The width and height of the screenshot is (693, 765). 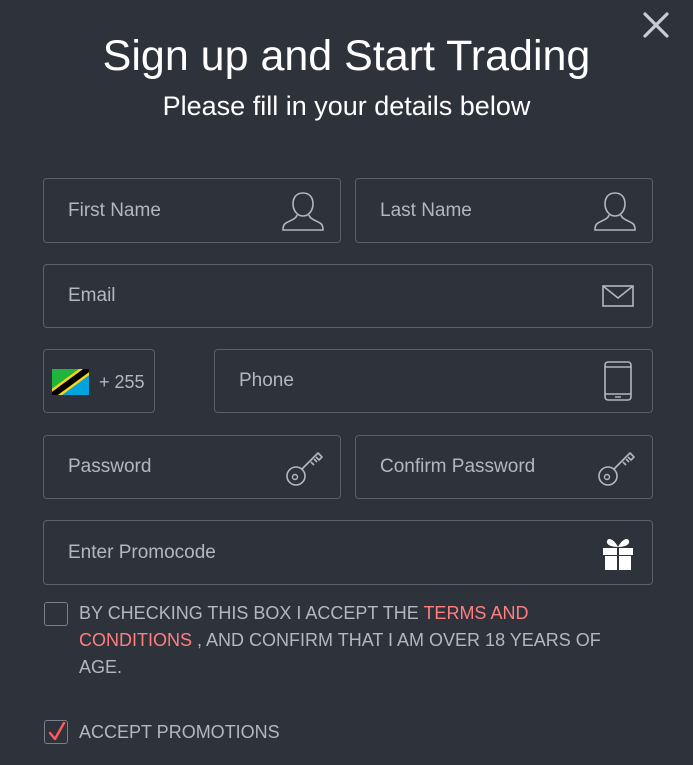 I want to click on tanzania-flag-icon, so click(x=70, y=382).